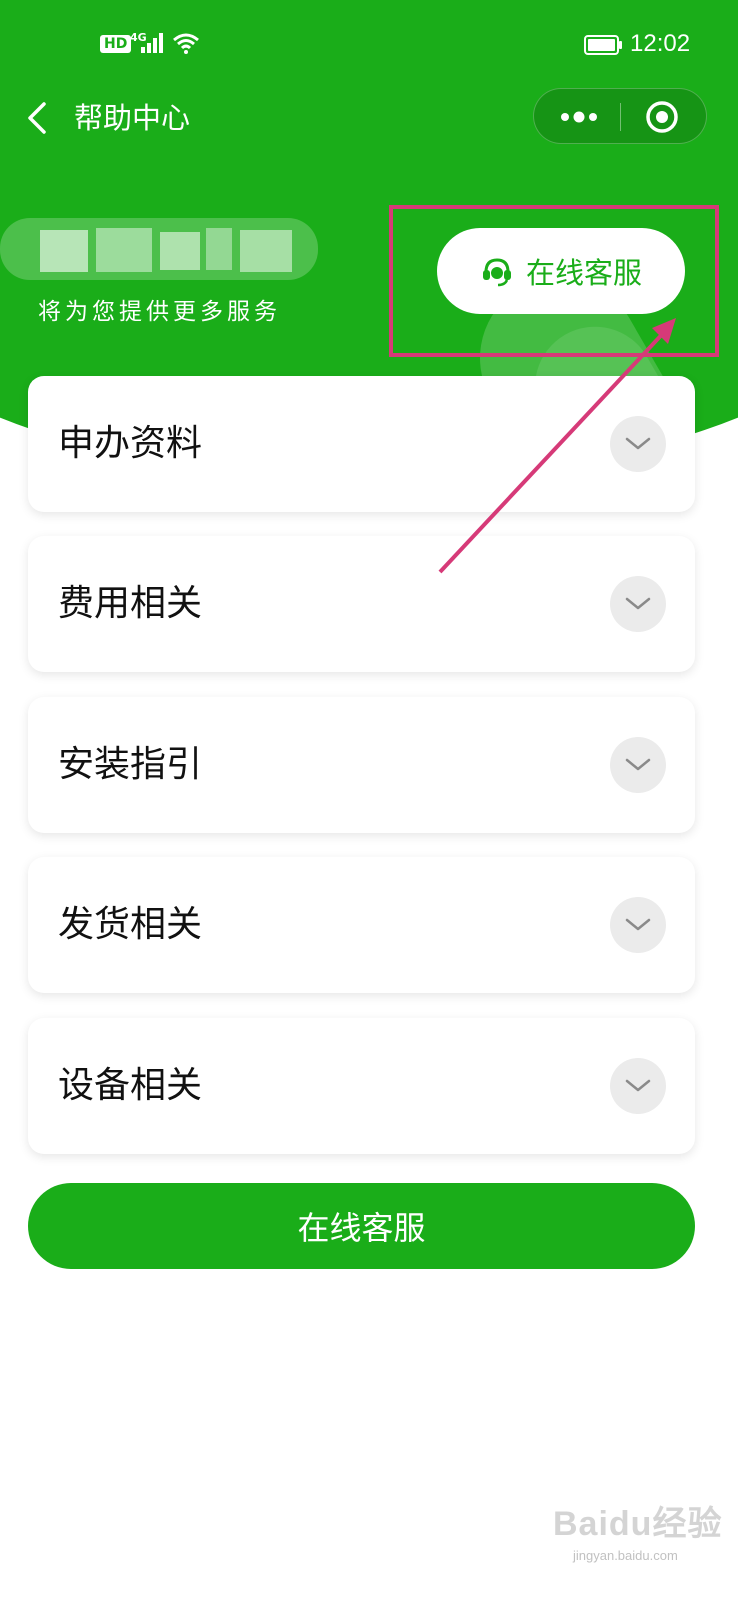 The image size is (738, 1600). What do you see at coordinates (152, 43) in the screenshot?
I see `signal-icon` at bounding box center [152, 43].